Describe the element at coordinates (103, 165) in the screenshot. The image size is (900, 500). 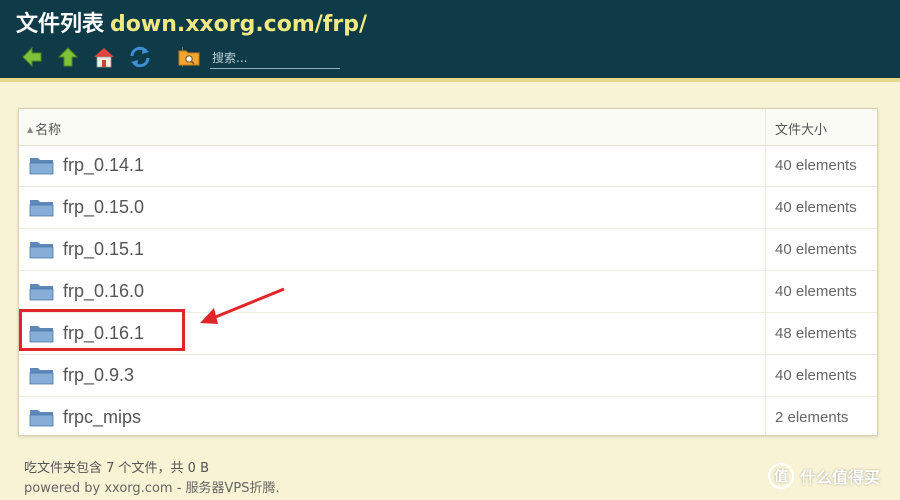
I see `folder-name: frp_0.14.1` at that location.